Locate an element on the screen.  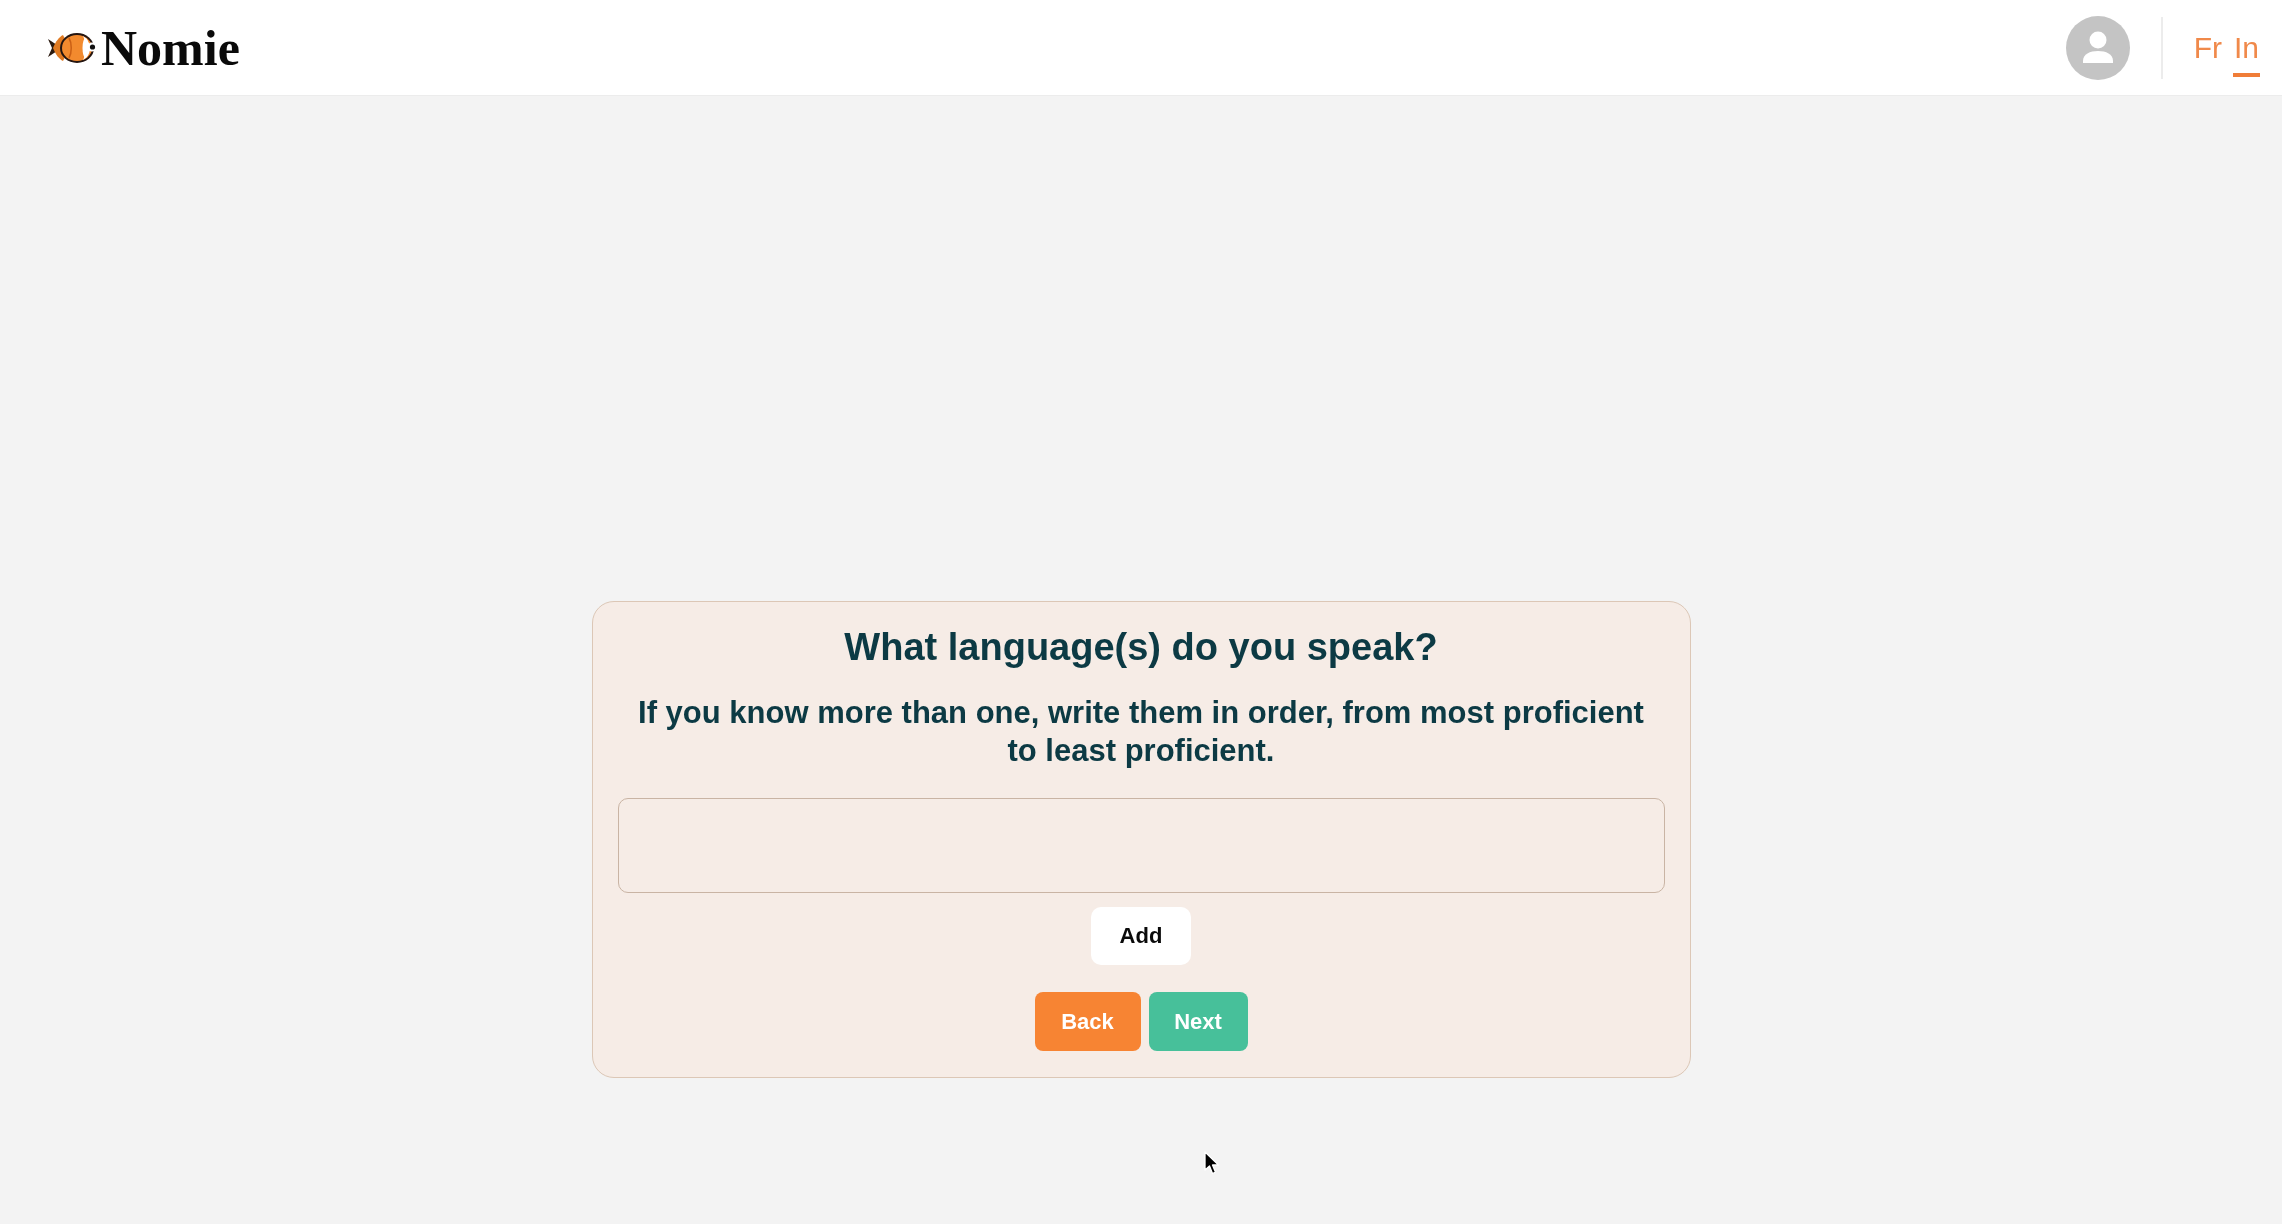
question-hint: If you know more than one, write them in order, from most proficient to least proficient. is located at coordinates (1141, 732).